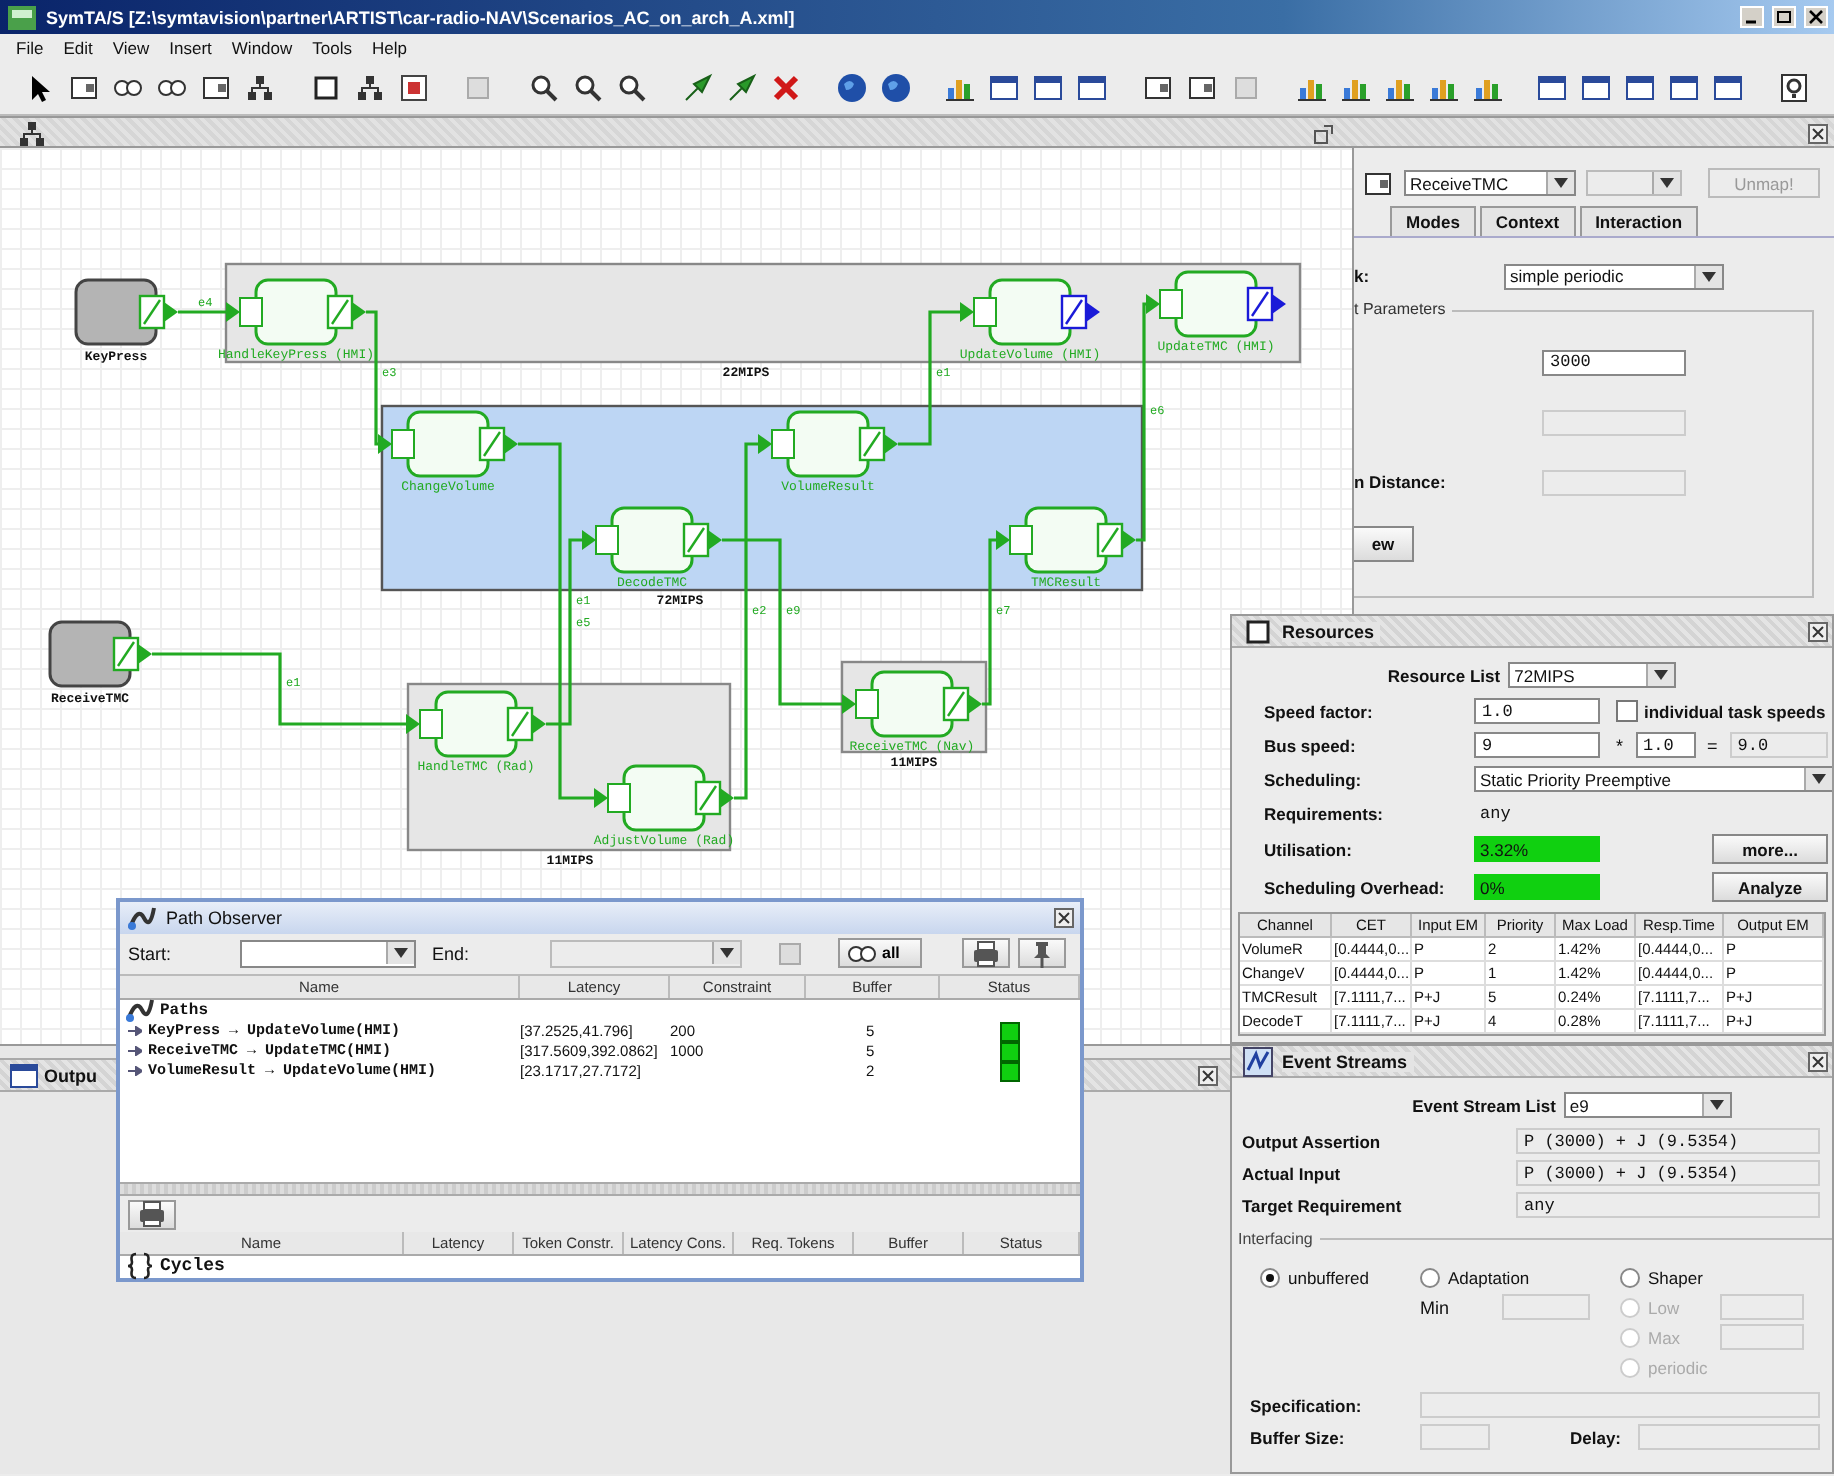  What do you see at coordinates (78, 48) in the screenshot?
I see `menu-item: Edit` at bounding box center [78, 48].